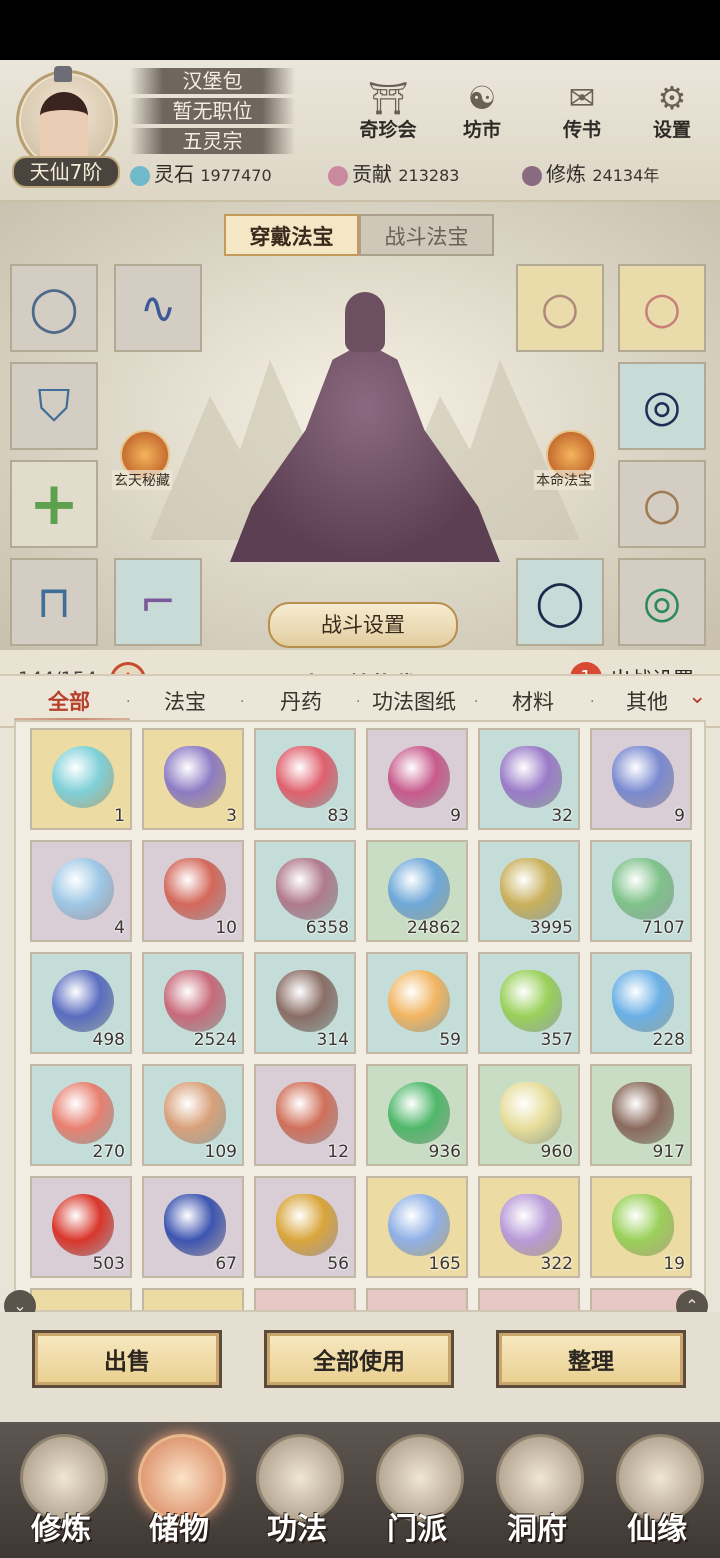  I want to click on empty-slot: +, so click(54, 504).